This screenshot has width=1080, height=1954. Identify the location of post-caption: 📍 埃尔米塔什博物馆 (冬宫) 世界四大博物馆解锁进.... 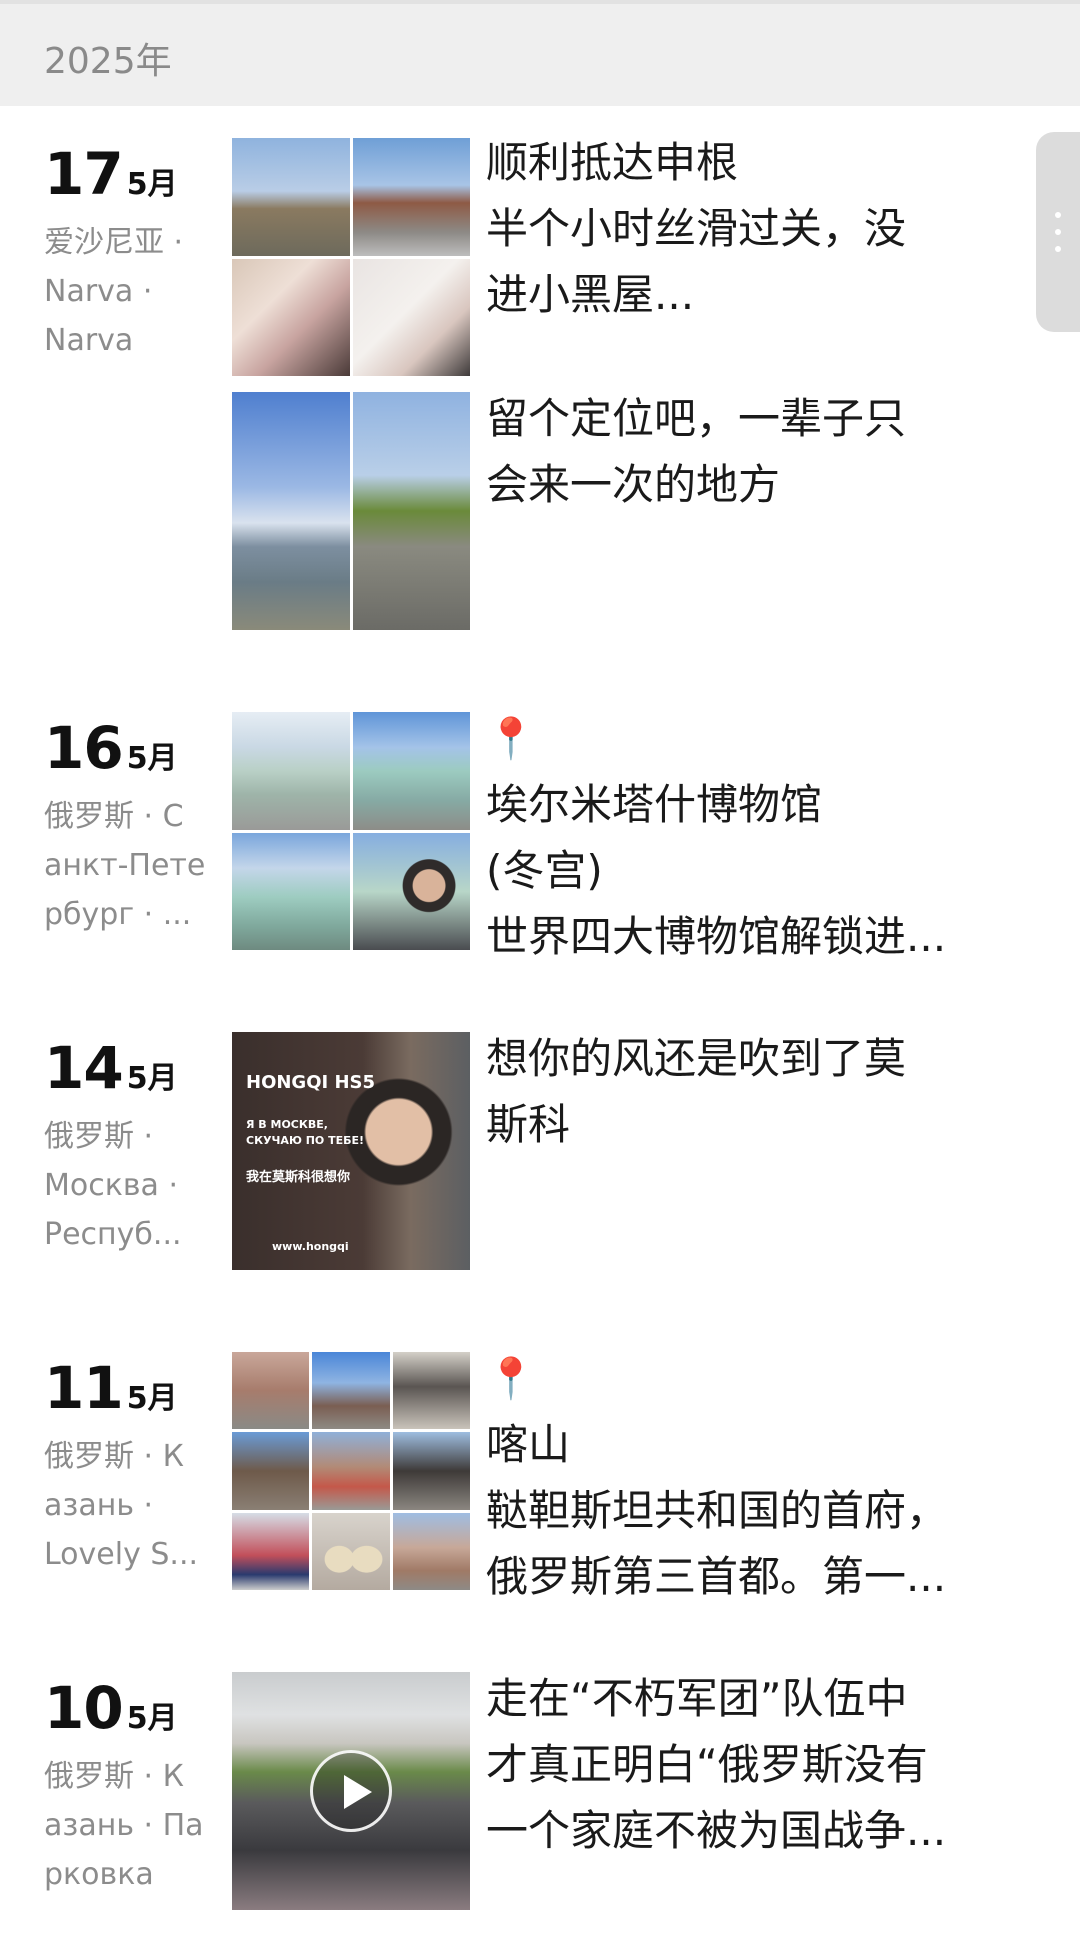
(756, 838).